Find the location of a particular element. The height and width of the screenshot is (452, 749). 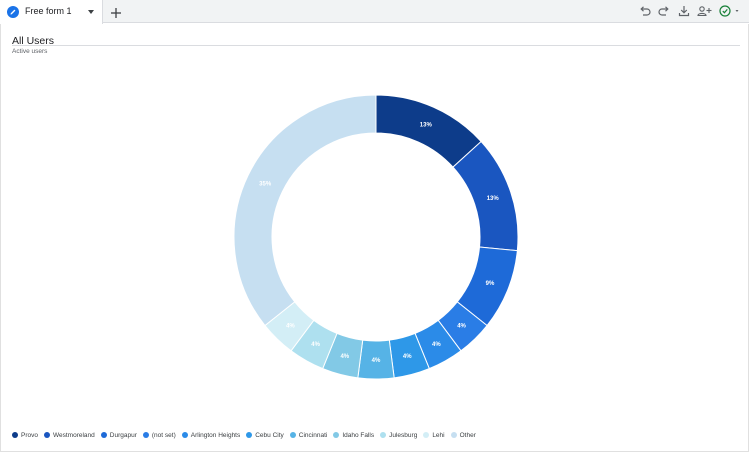

tab-menu-chevron-icon is located at coordinates (91, 12).